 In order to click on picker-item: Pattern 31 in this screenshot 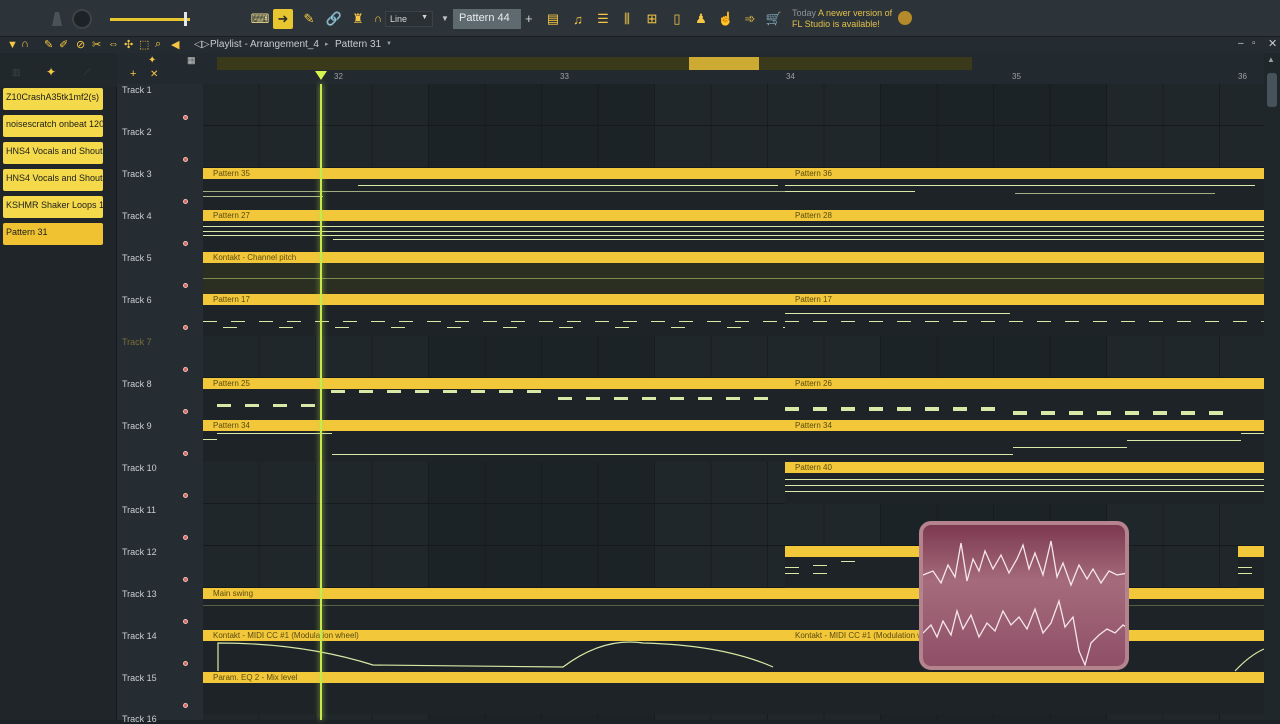, I will do `click(53, 234)`.